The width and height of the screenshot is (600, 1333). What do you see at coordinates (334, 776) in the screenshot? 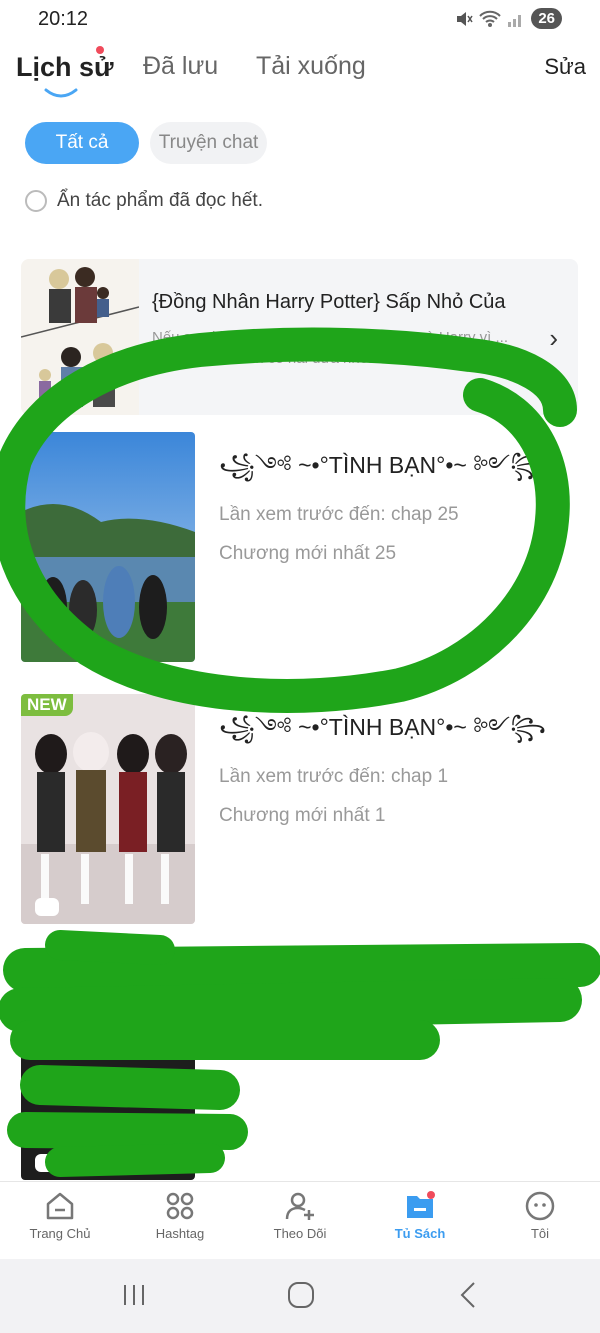
I see `last-read-chapter: Lần xem trước đến: chap 1` at bounding box center [334, 776].